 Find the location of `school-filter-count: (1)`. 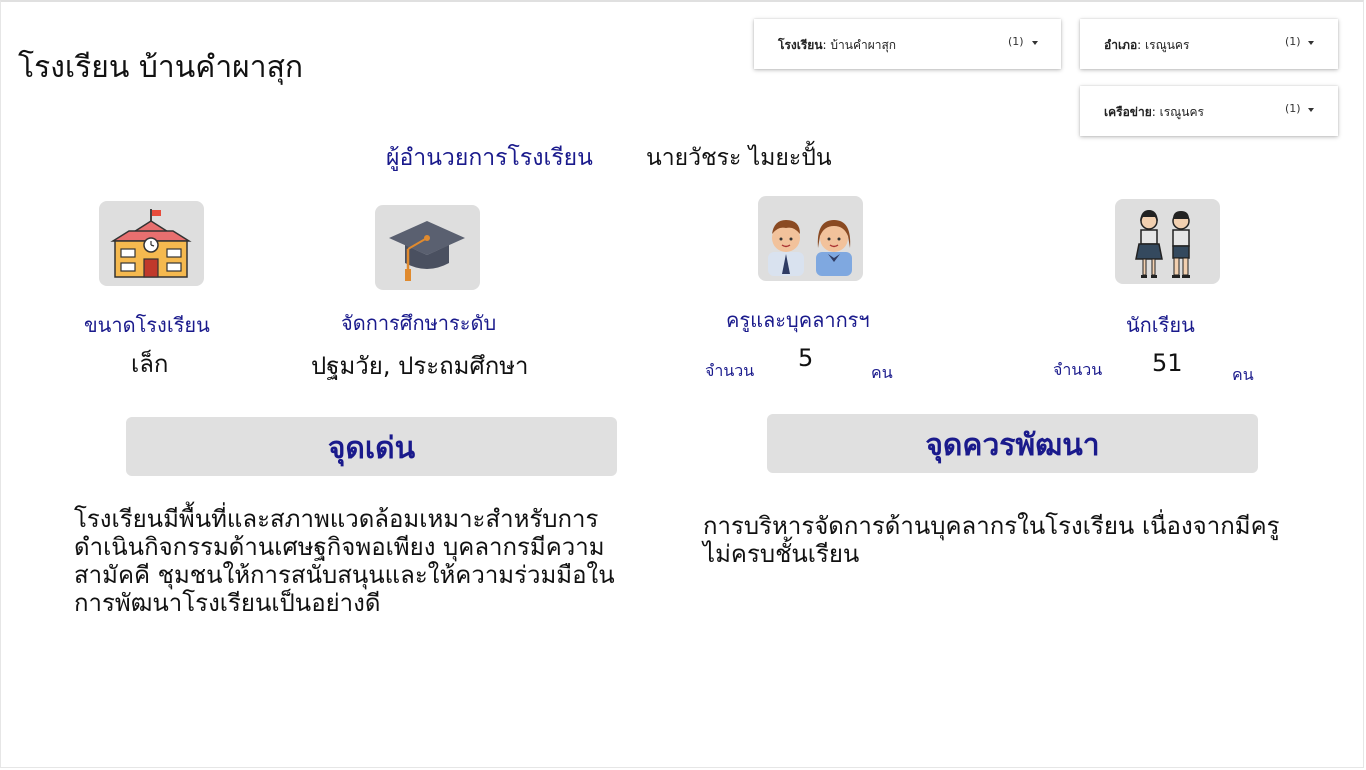

school-filter-count: (1) is located at coordinates (1016, 41).